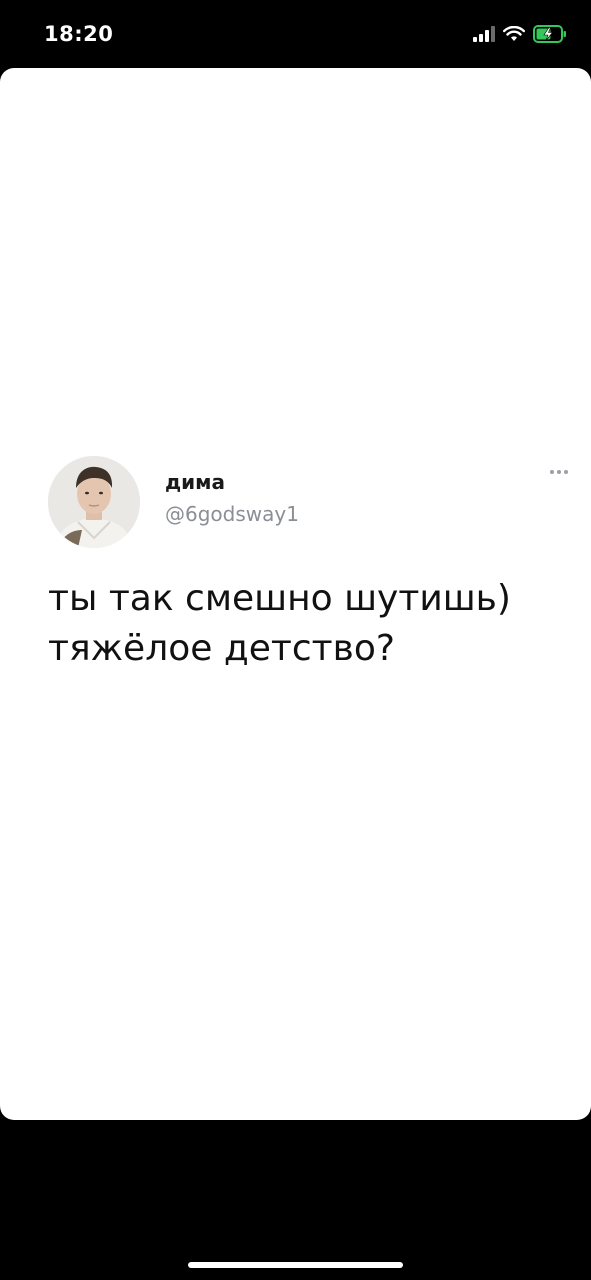  I want to click on battery-charging-icon, so click(549, 34).